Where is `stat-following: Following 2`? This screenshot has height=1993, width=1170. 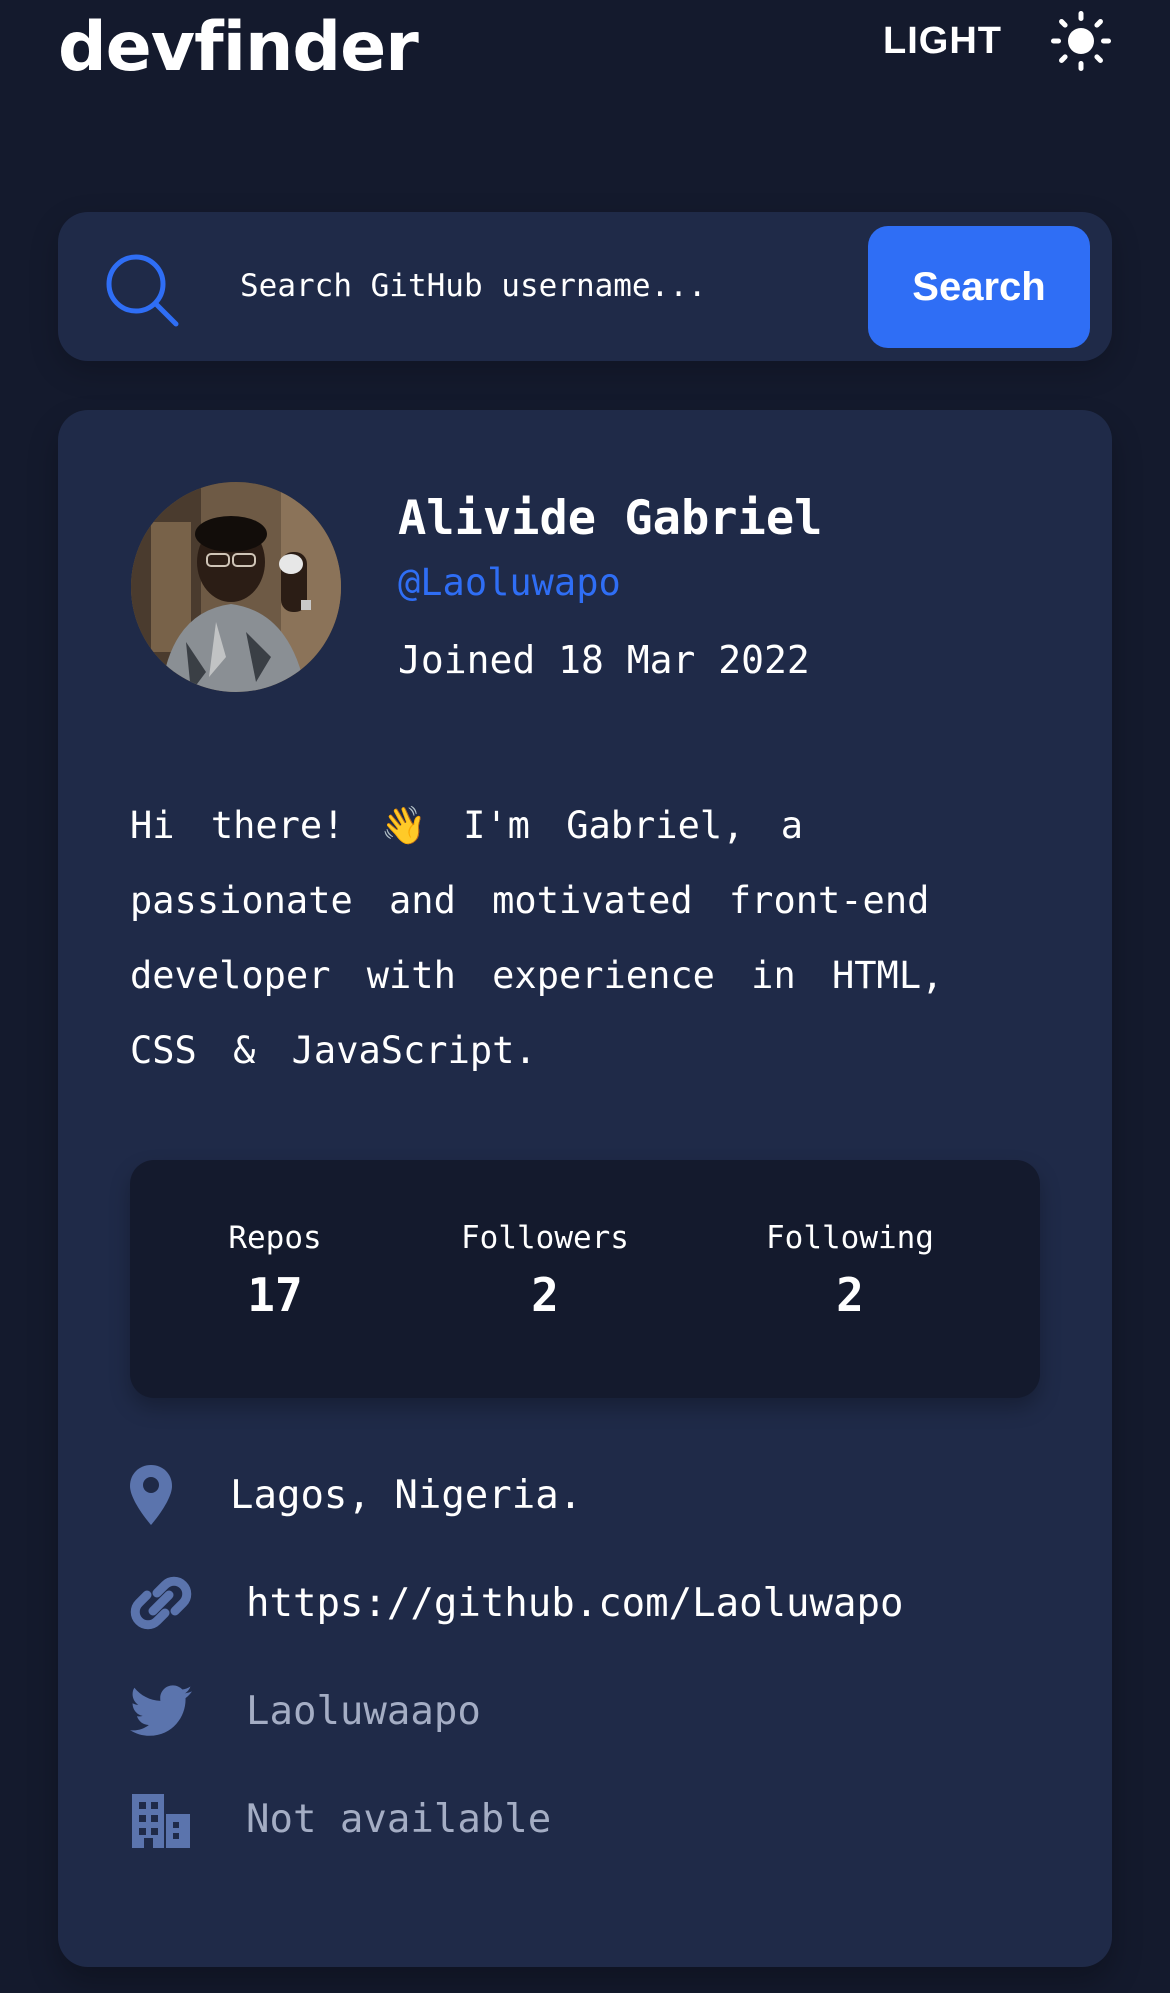
stat-following: Following 2 is located at coordinates (850, 1270).